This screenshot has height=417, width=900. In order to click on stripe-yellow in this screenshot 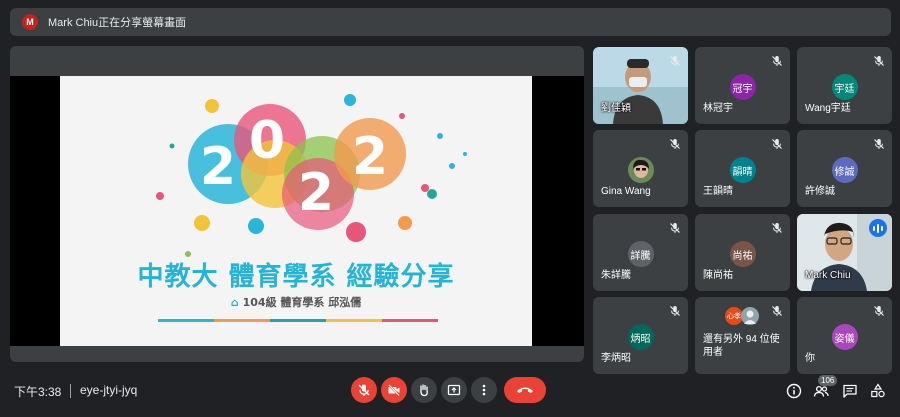, I will do `click(354, 320)`.